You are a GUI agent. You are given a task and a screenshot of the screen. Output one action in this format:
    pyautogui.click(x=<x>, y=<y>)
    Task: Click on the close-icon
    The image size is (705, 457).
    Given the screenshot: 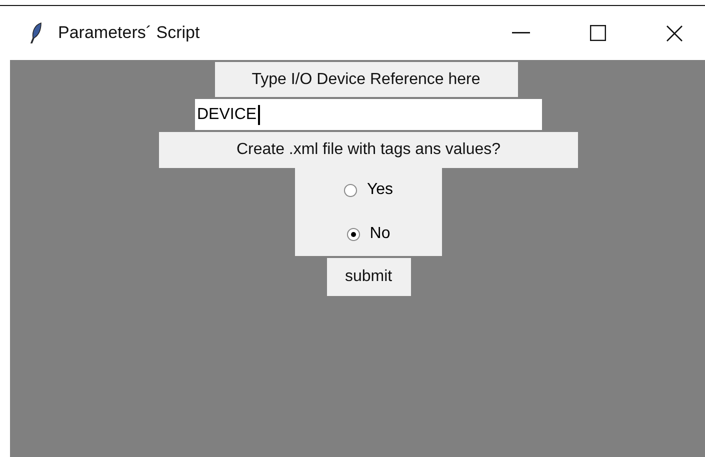 What is the action you would take?
    pyautogui.click(x=674, y=33)
    